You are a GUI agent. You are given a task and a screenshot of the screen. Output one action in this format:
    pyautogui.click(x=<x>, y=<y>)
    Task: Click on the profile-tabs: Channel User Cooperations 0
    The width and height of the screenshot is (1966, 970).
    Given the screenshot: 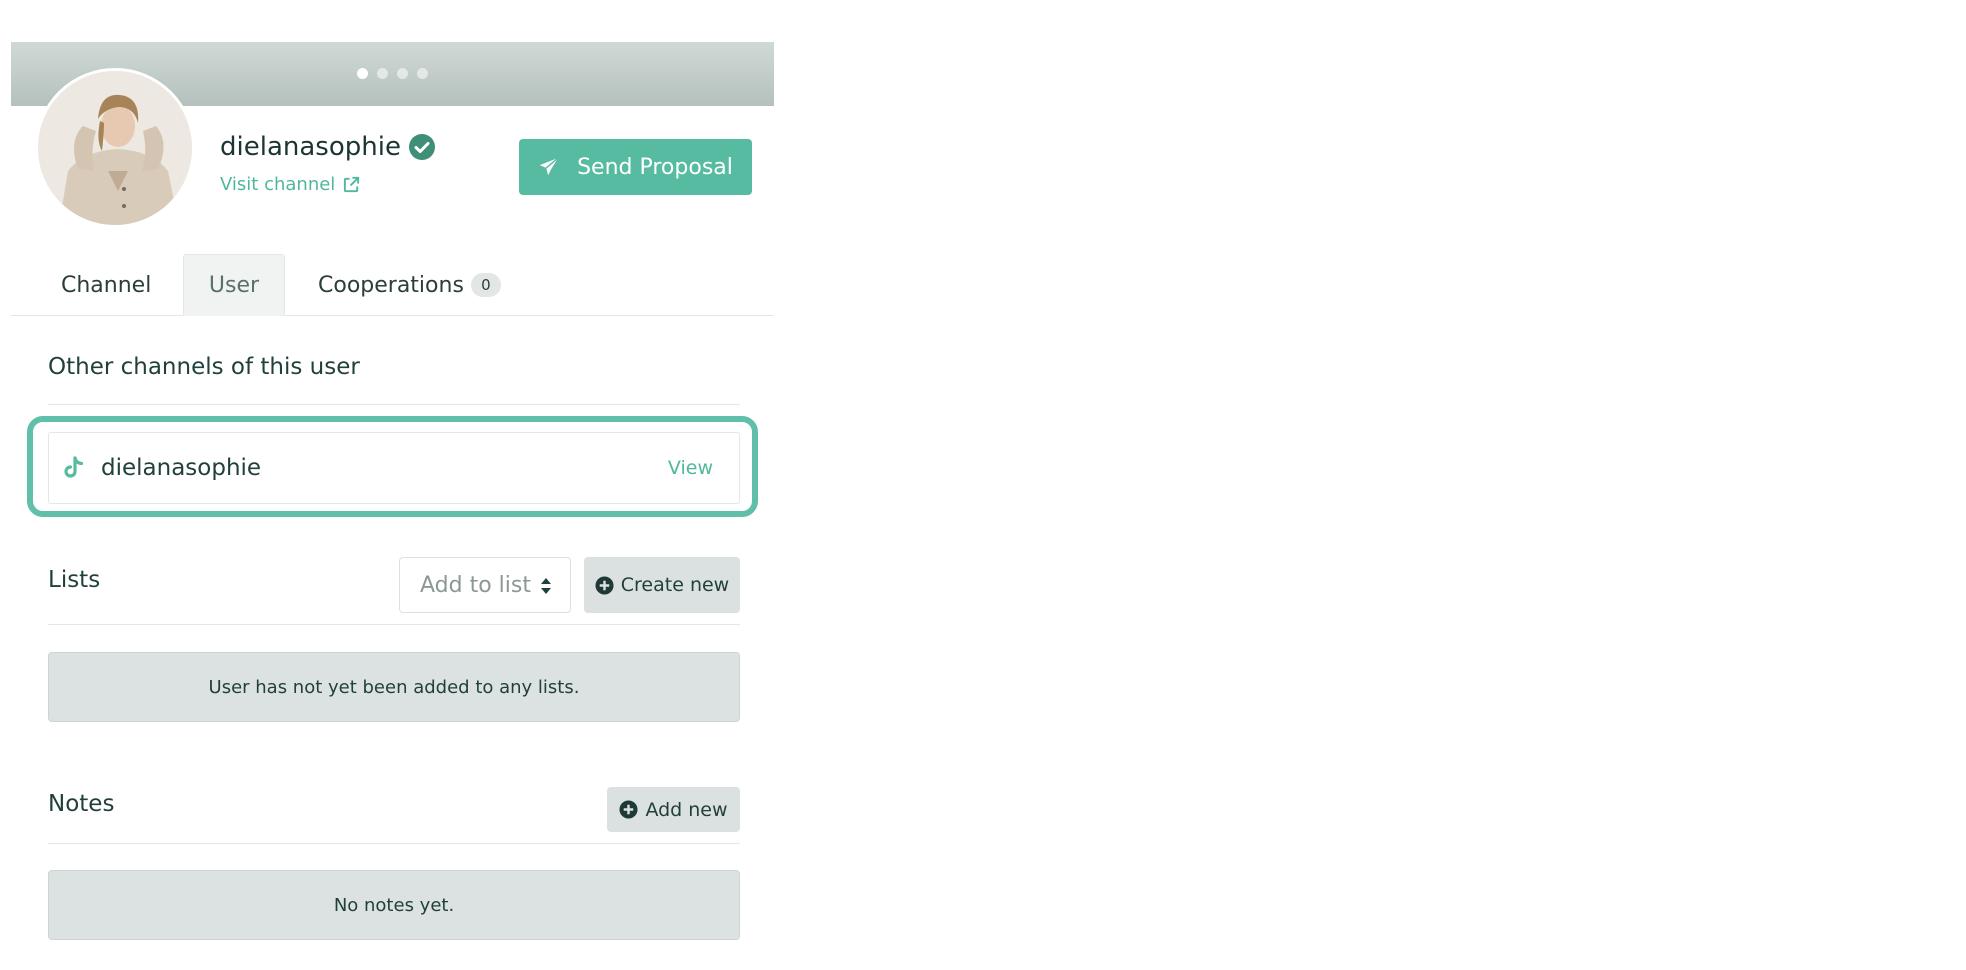 What is the action you would take?
    pyautogui.click(x=392, y=285)
    